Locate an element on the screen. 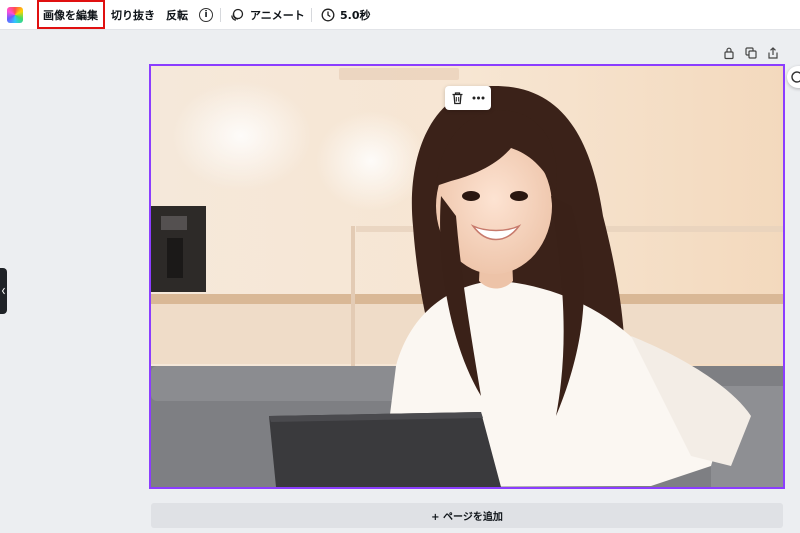 Image resolution: width=800 pixels, height=533 pixels. lock-icon is located at coordinates (729, 53).